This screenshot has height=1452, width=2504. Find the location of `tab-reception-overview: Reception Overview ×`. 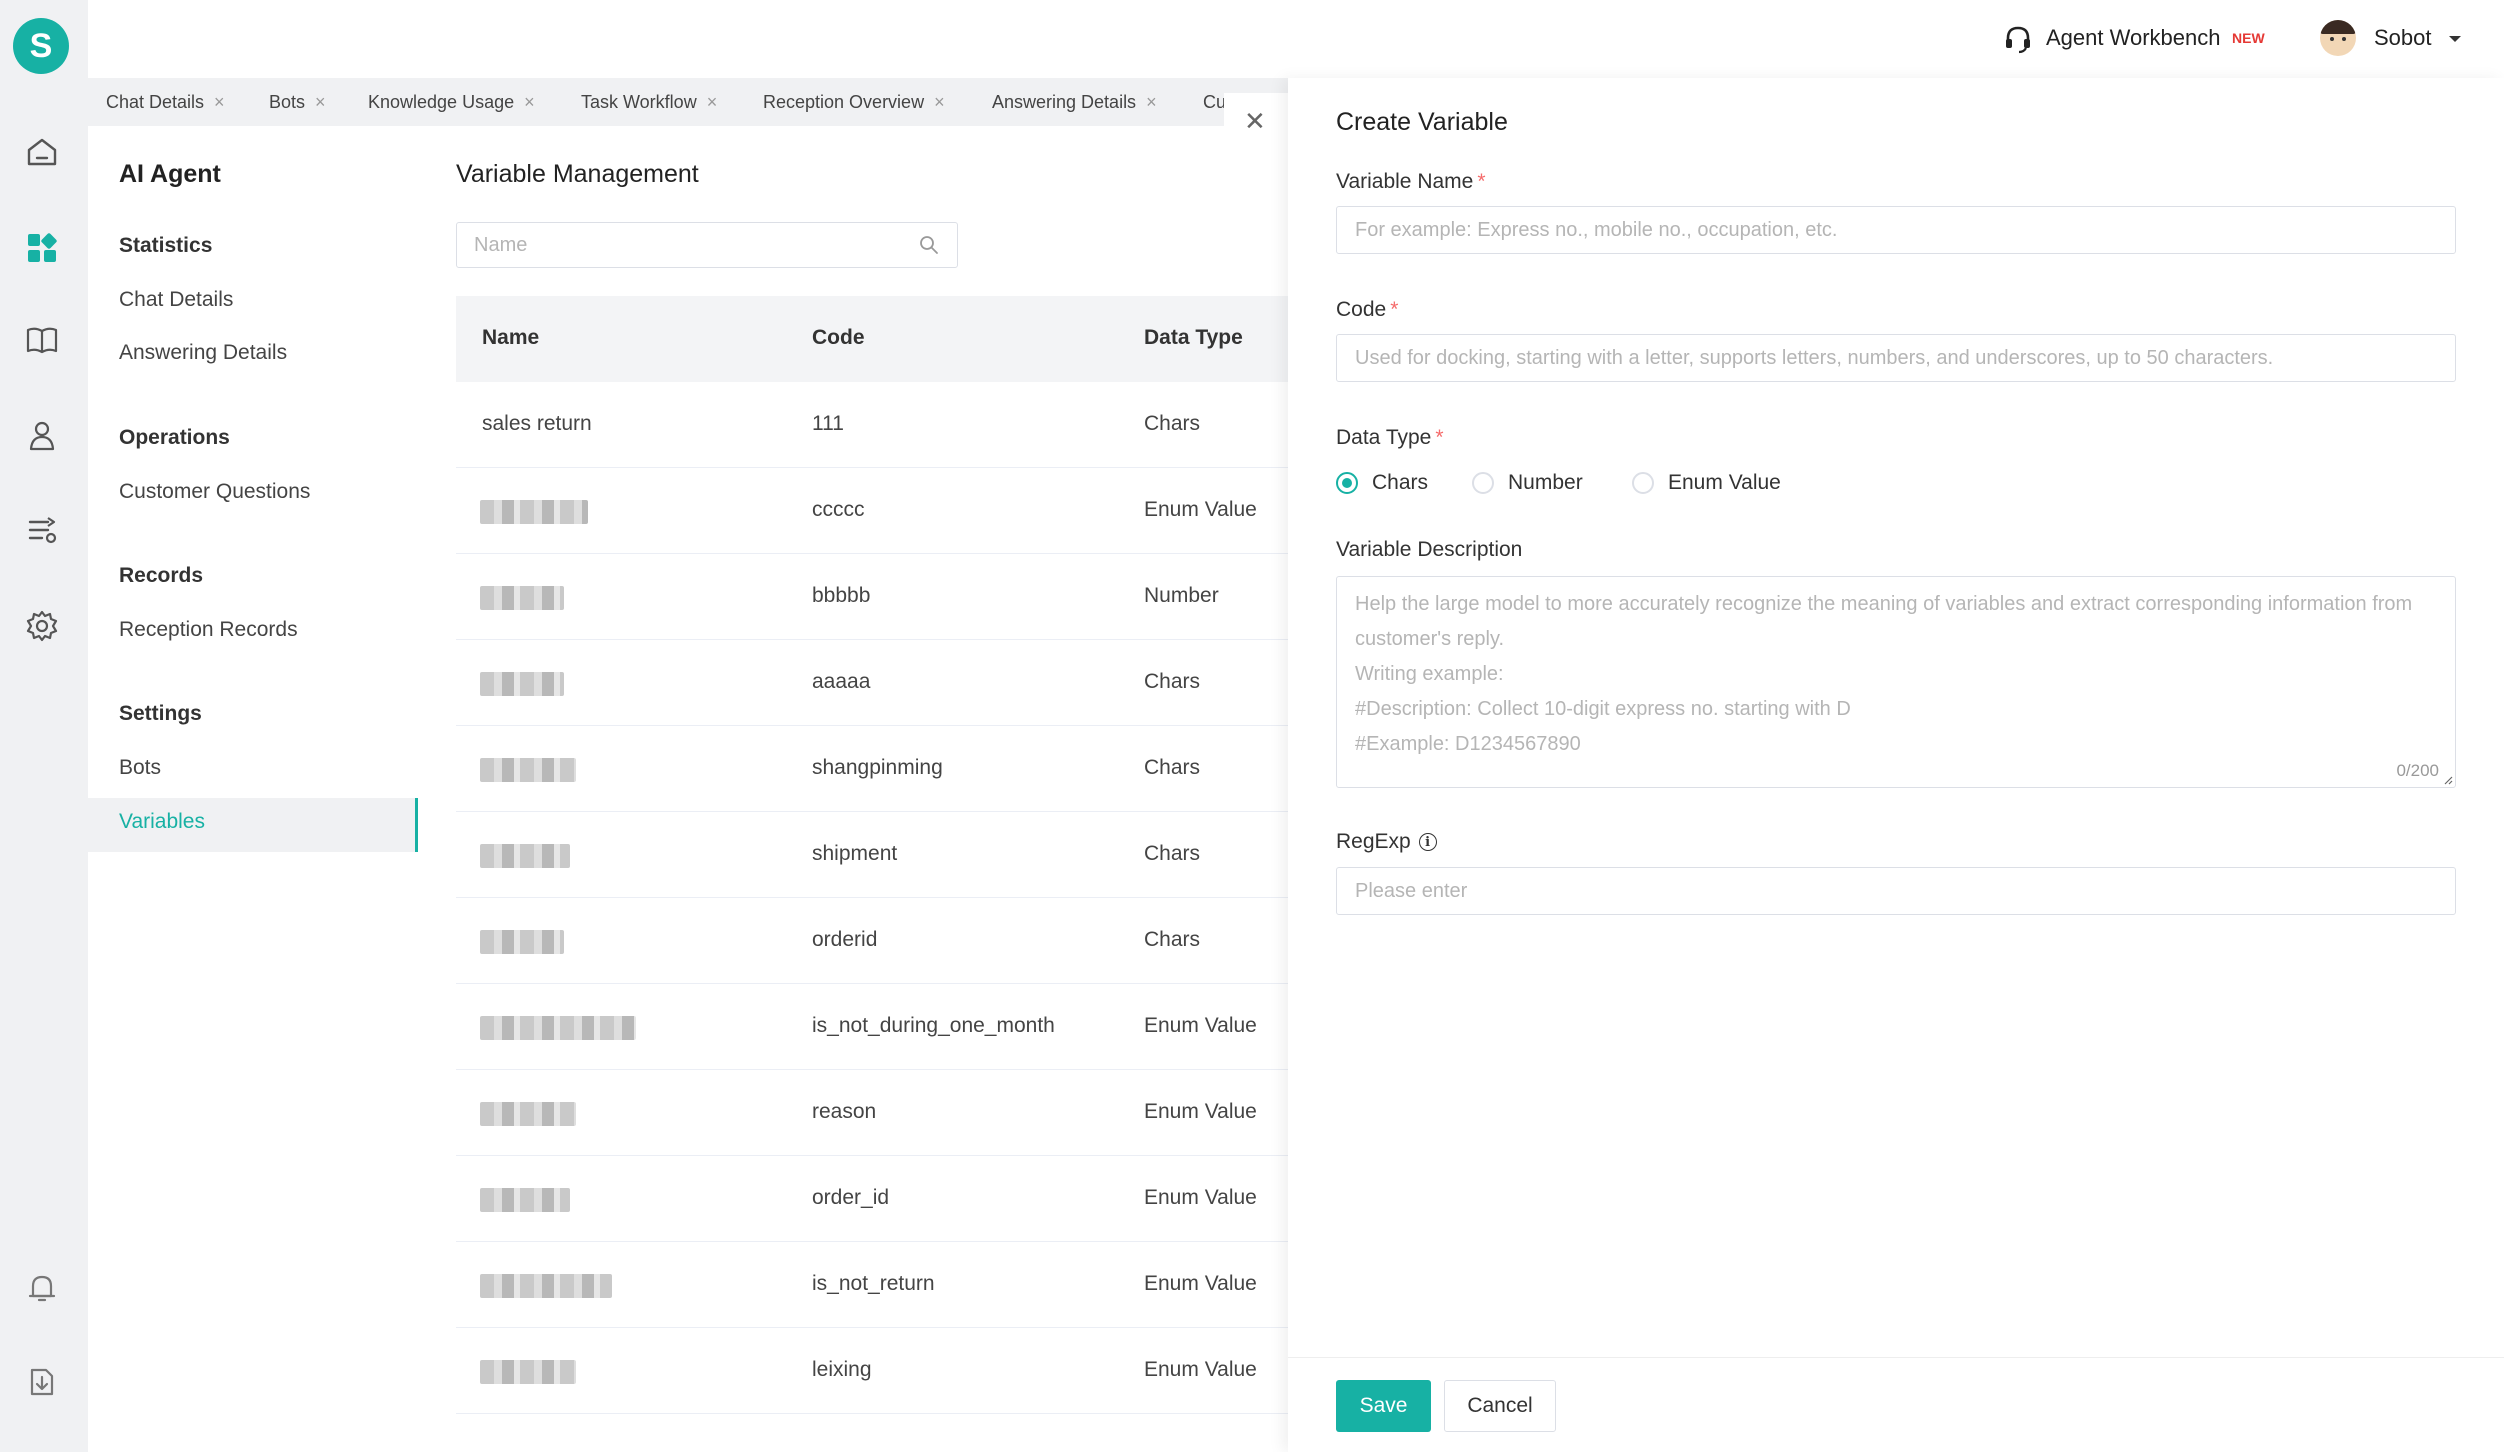

tab-reception-overview: Reception Overview × is located at coordinates (854, 102).